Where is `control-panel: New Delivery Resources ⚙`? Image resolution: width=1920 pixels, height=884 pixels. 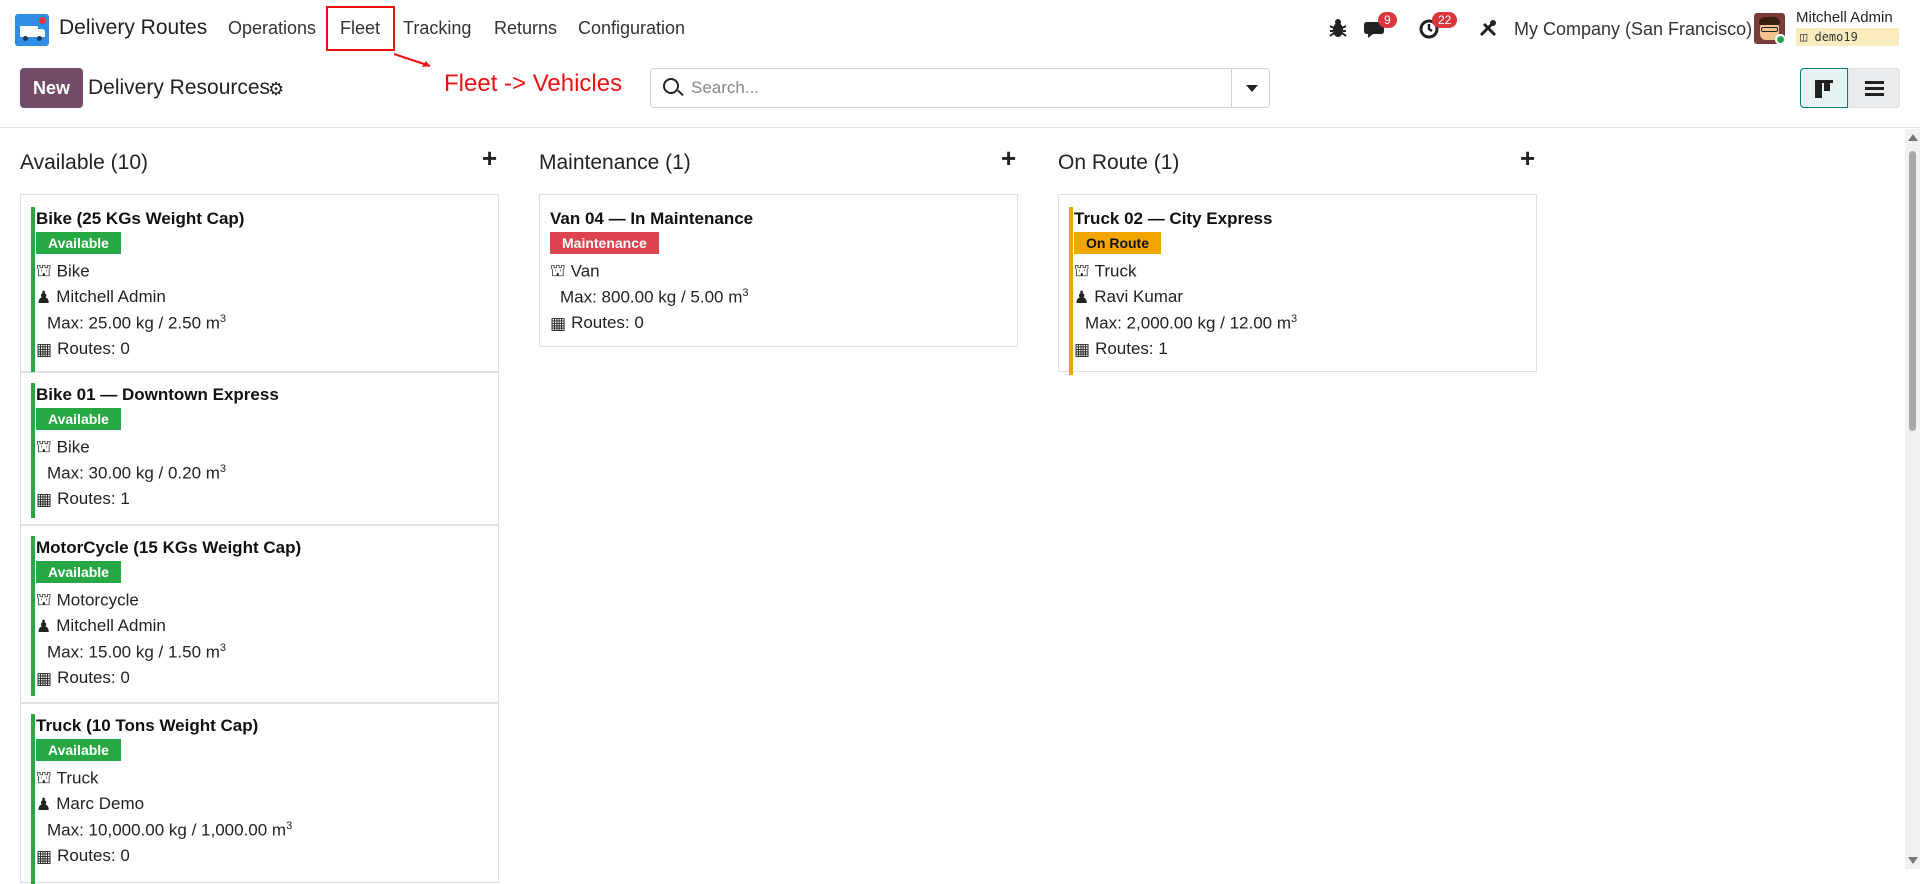 control-panel: New Delivery Resources ⚙ is located at coordinates (960, 93).